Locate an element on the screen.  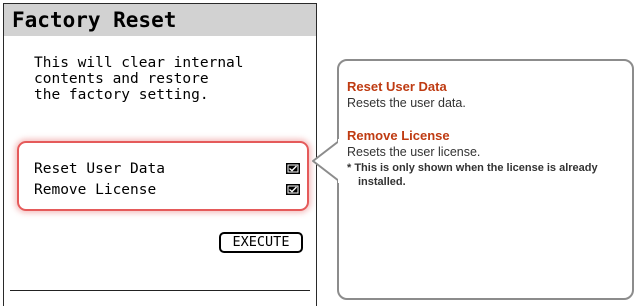
callout-body: Resets the user license. is located at coordinates (414, 152).